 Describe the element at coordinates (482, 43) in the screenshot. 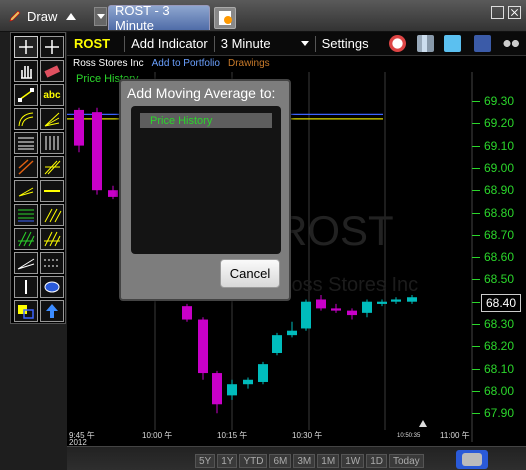

I see `facebook-icon` at that location.